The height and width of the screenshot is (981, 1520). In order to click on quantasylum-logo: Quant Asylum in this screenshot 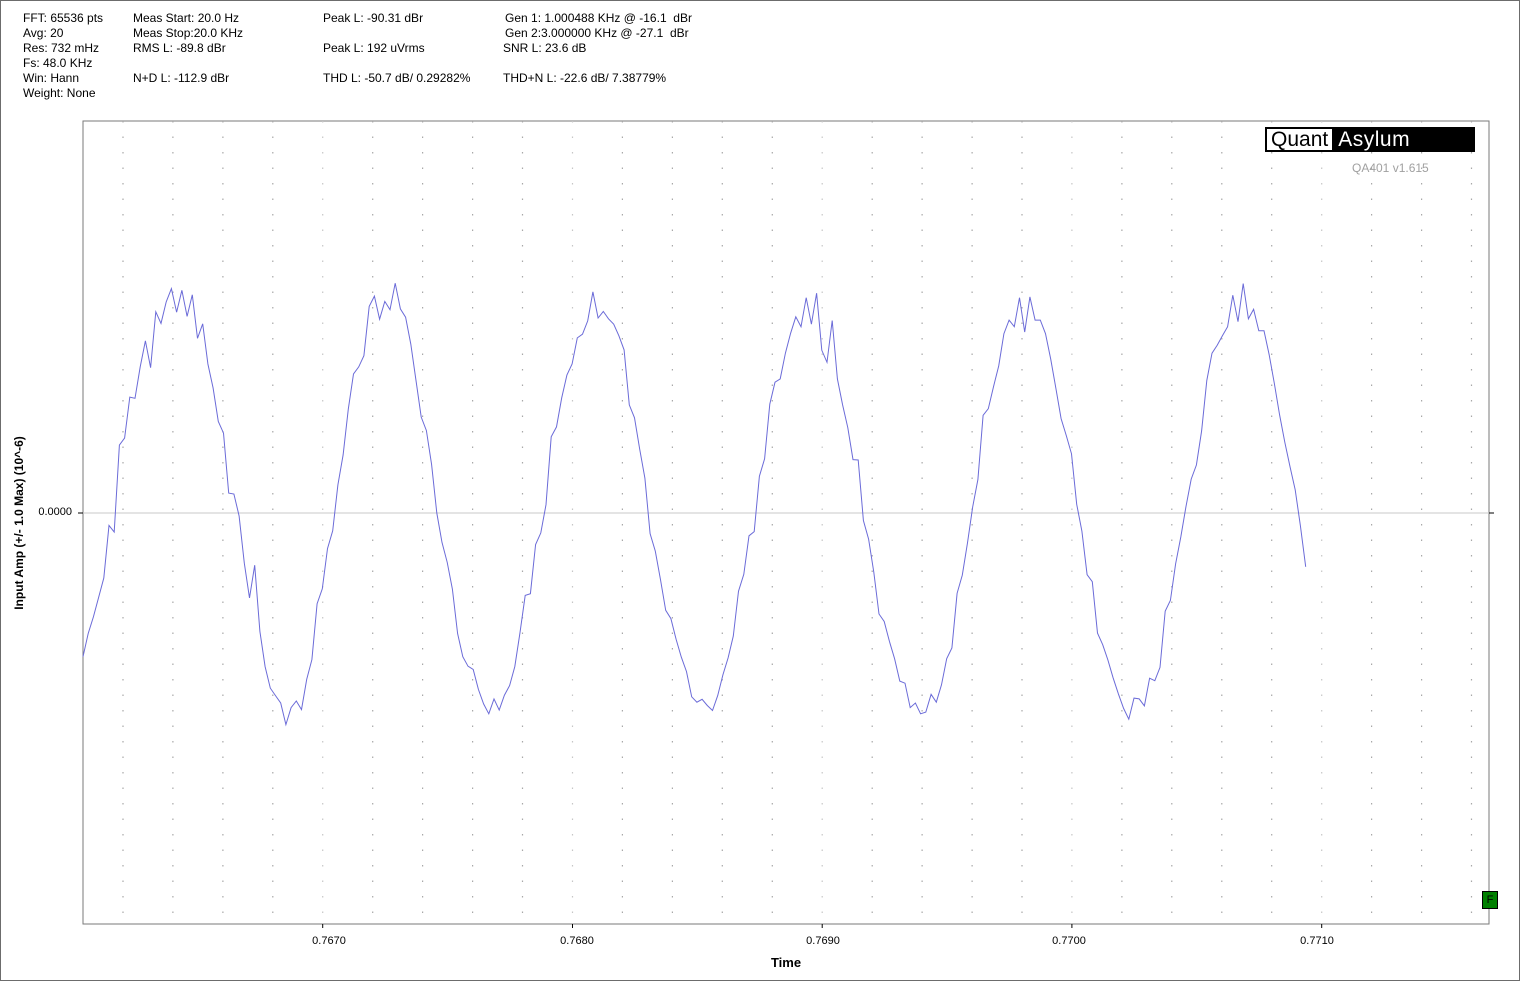, I will do `click(1370, 139)`.